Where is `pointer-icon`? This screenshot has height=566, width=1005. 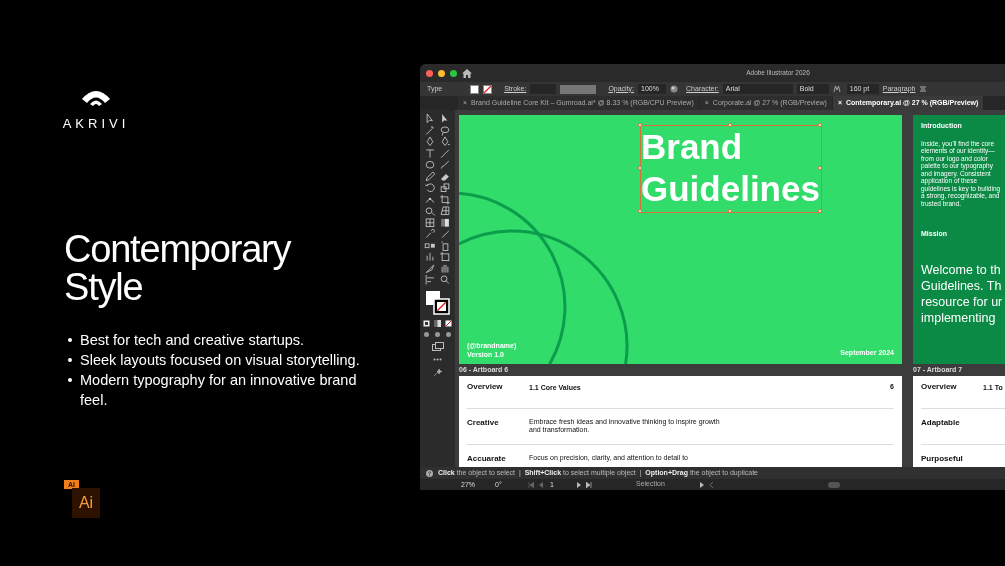 pointer-icon is located at coordinates (430, 119).